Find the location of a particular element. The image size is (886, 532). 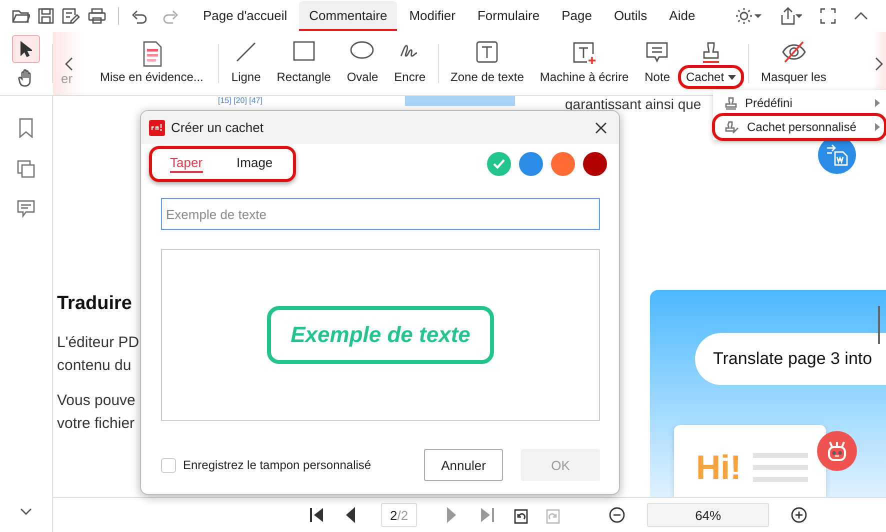

section-heading: Traduire is located at coordinates (95, 303).